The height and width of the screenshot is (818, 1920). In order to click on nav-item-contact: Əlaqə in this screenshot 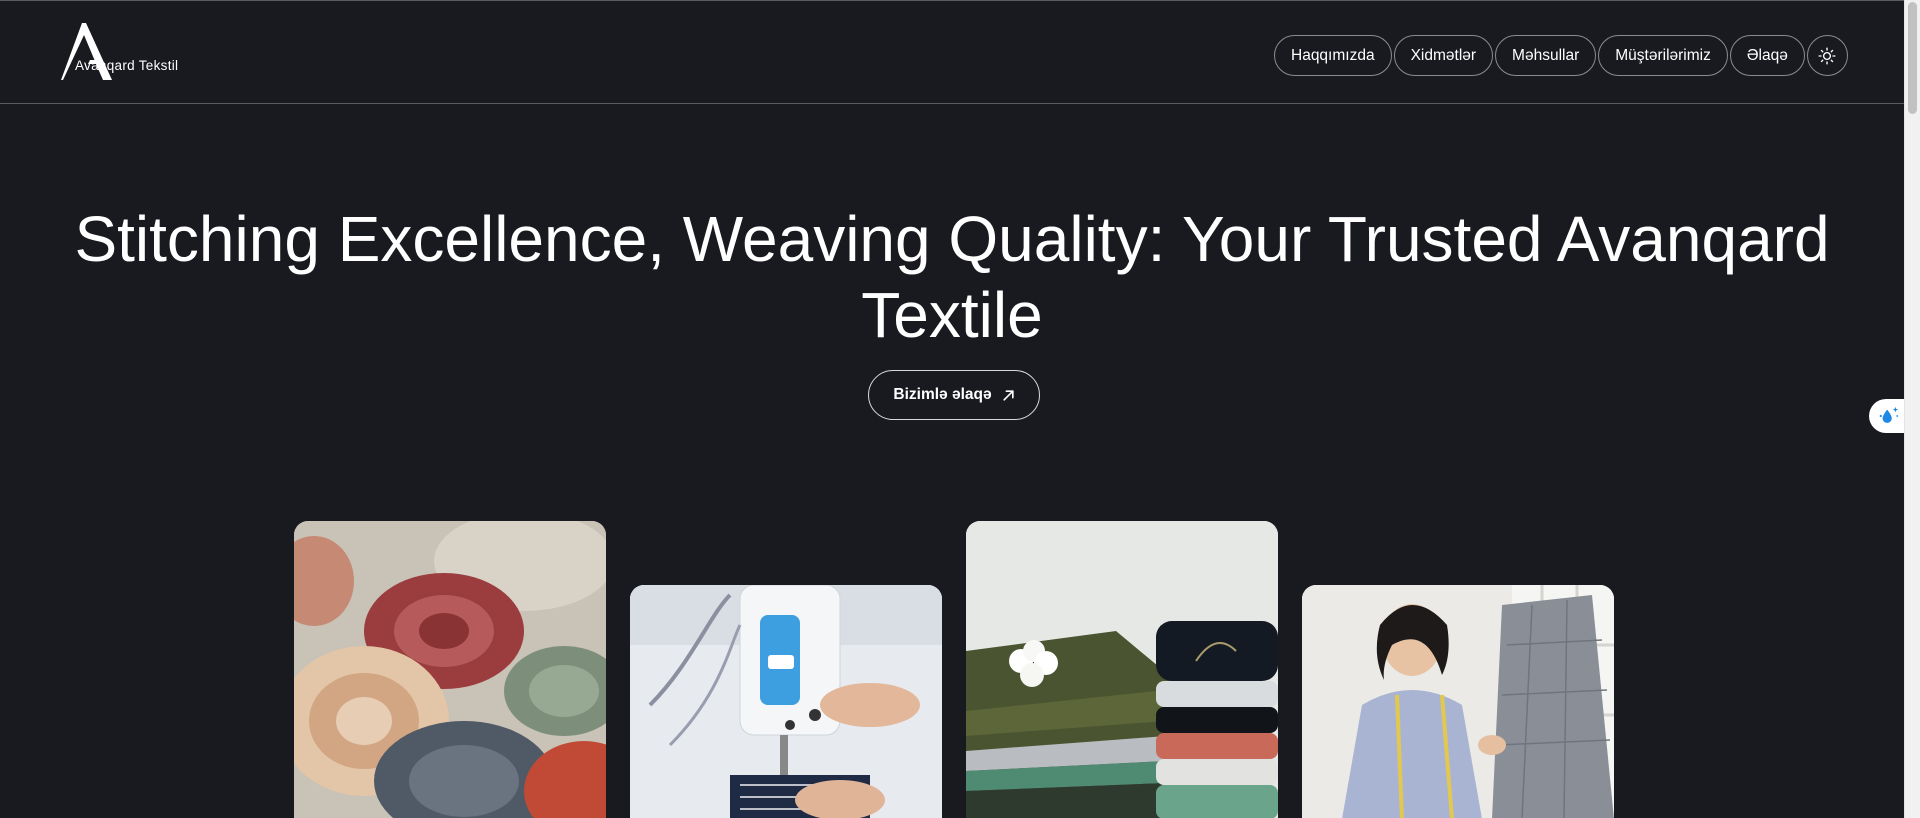, I will do `click(1767, 55)`.